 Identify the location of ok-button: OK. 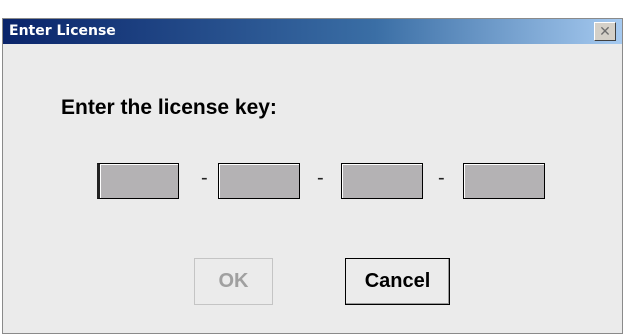
(233, 281).